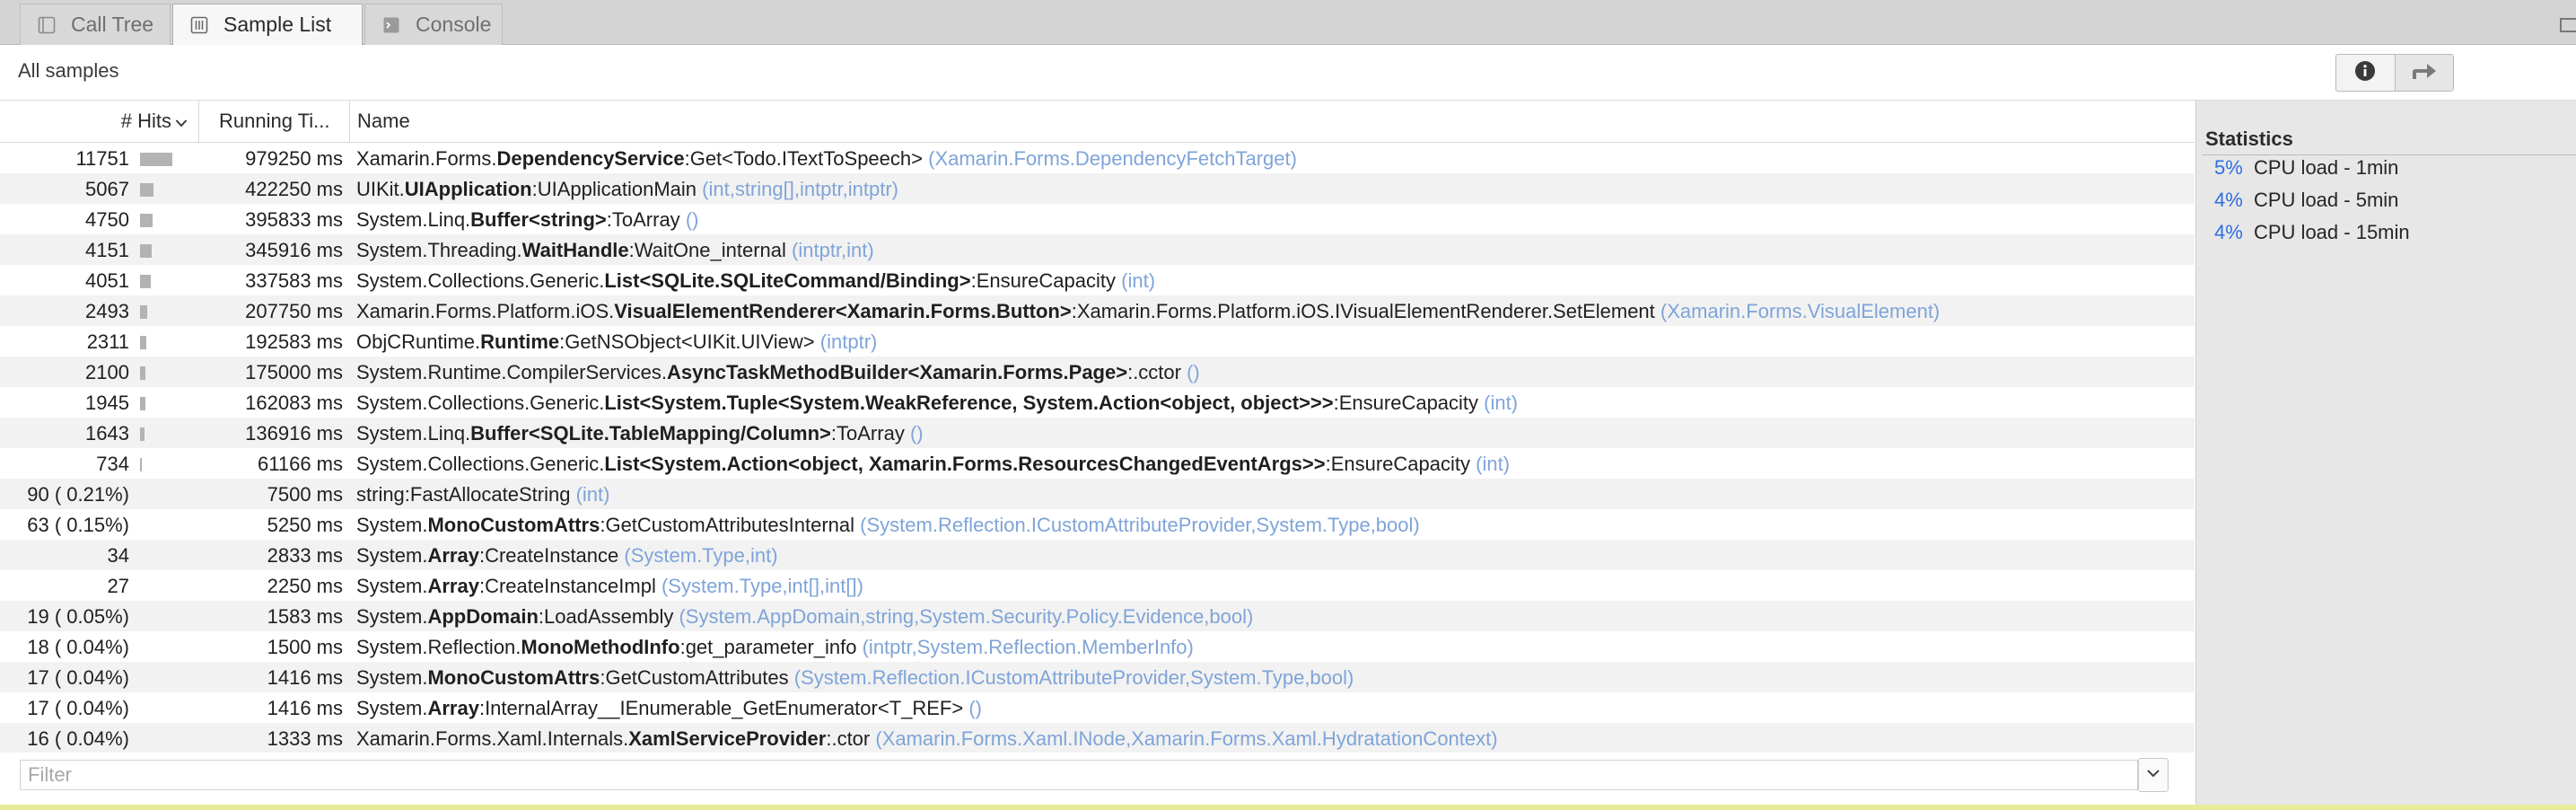 The width and height of the screenshot is (2576, 810). What do you see at coordinates (99, 121) in the screenshot?
I see `column-header-hits: # Hits` at bounding box center [99, 121].